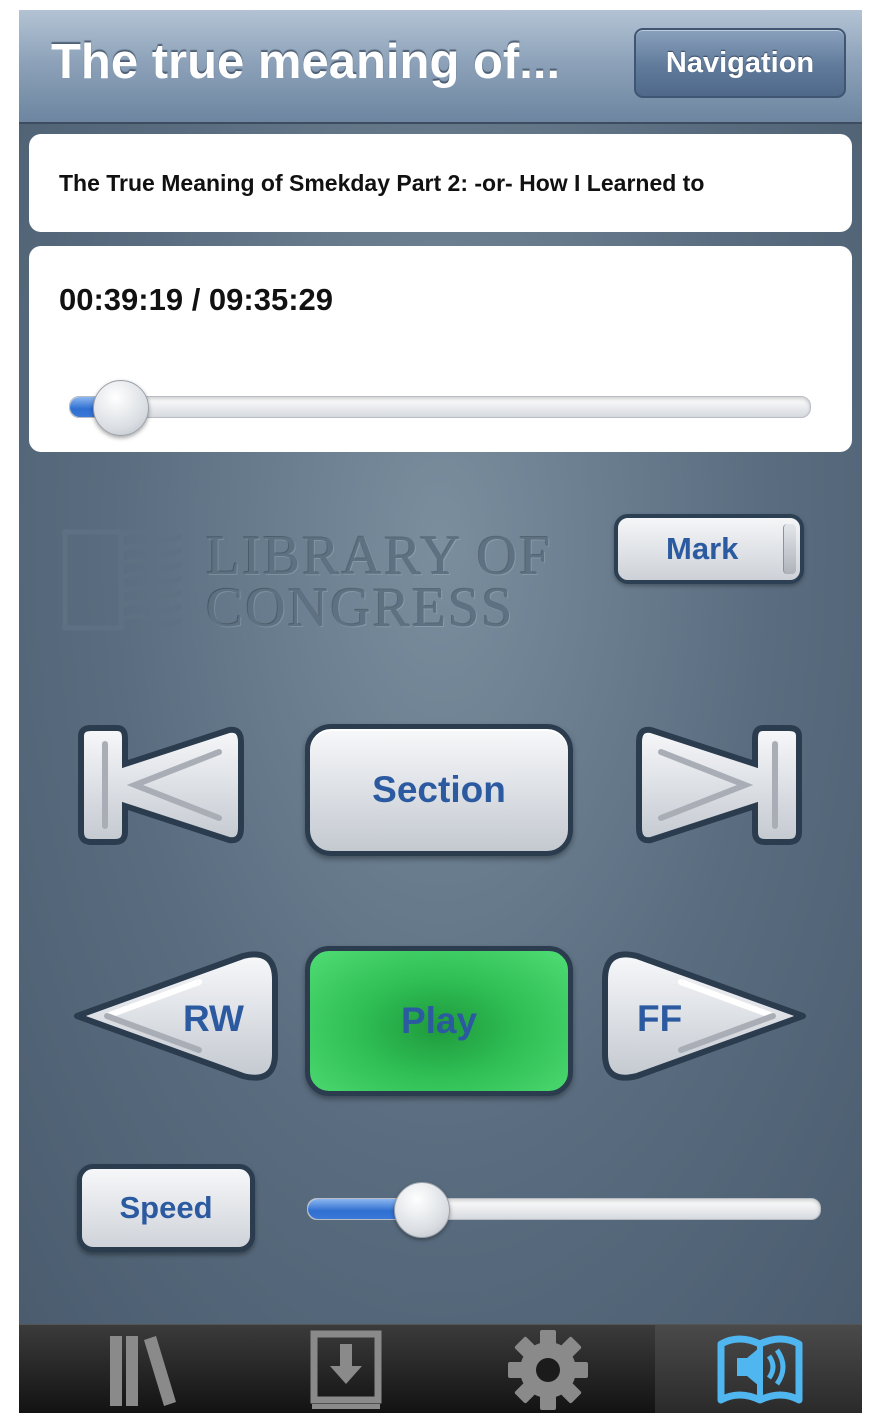 The width and height of the screenshot is (876, 1413). Describe the element at coordinates (122, 580) in the screenshot. I see `flag-waves-icon` at that location.